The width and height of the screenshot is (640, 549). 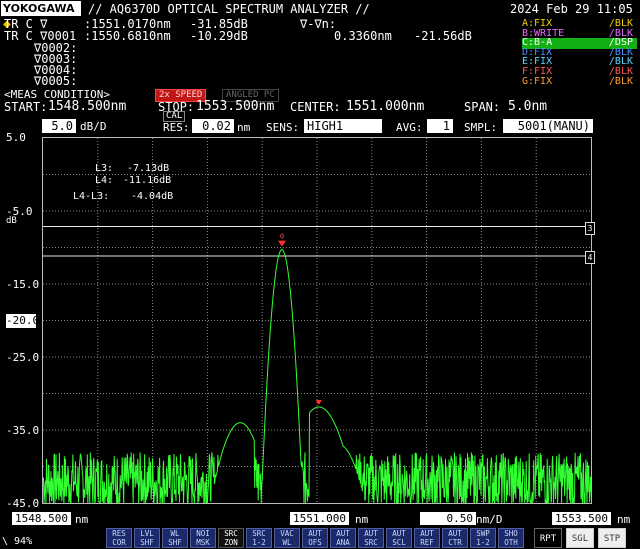 I want to click on avg-label: AVG:, so click(x=409, y=127).